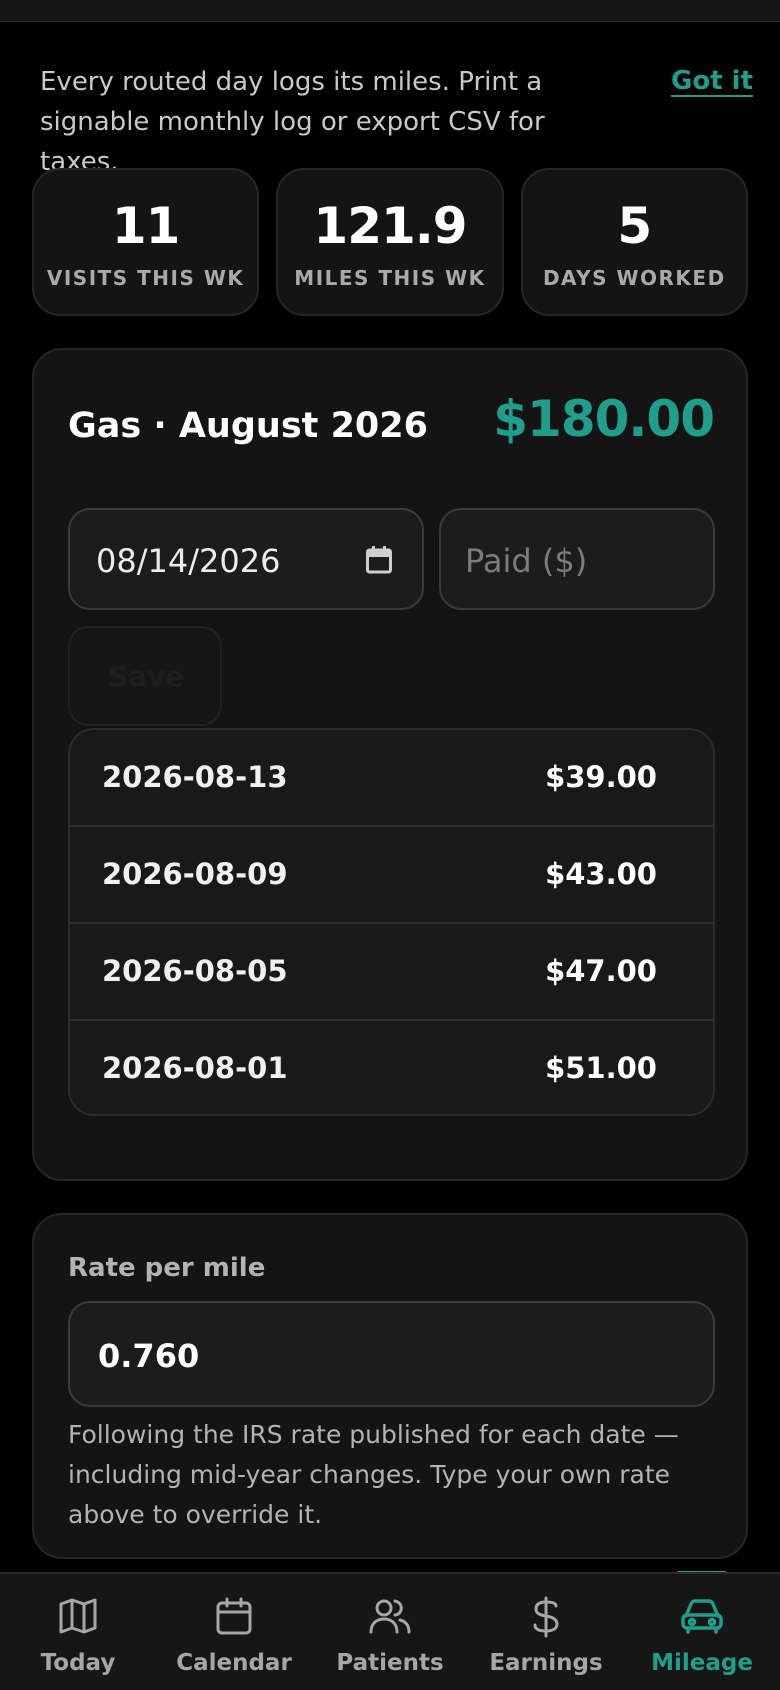 Image resolution: width=780 pixels, height=1690 pixels. I want to click on entry-amount: $51.00, so click(601, 1068).